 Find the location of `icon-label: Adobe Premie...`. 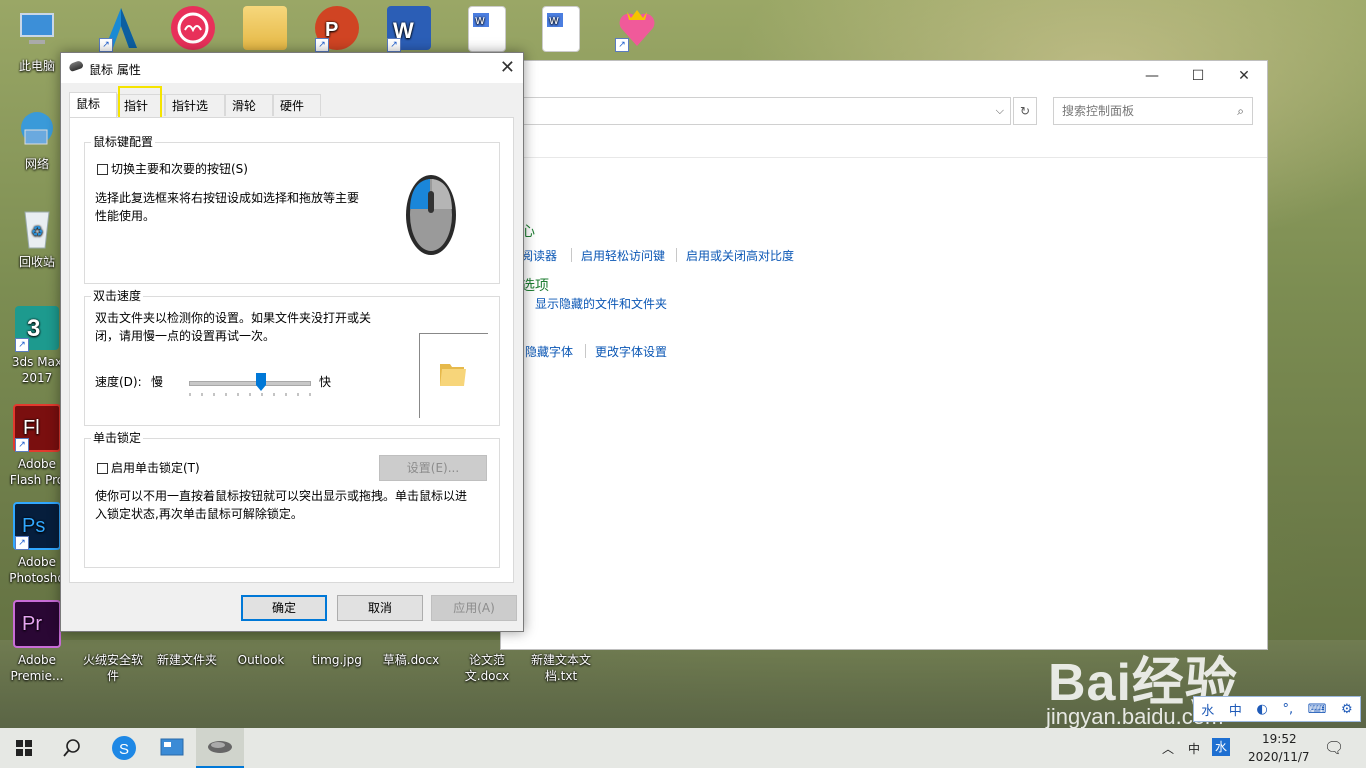

icon-label: Adobe Premie... is located at coordinates (37, 668).